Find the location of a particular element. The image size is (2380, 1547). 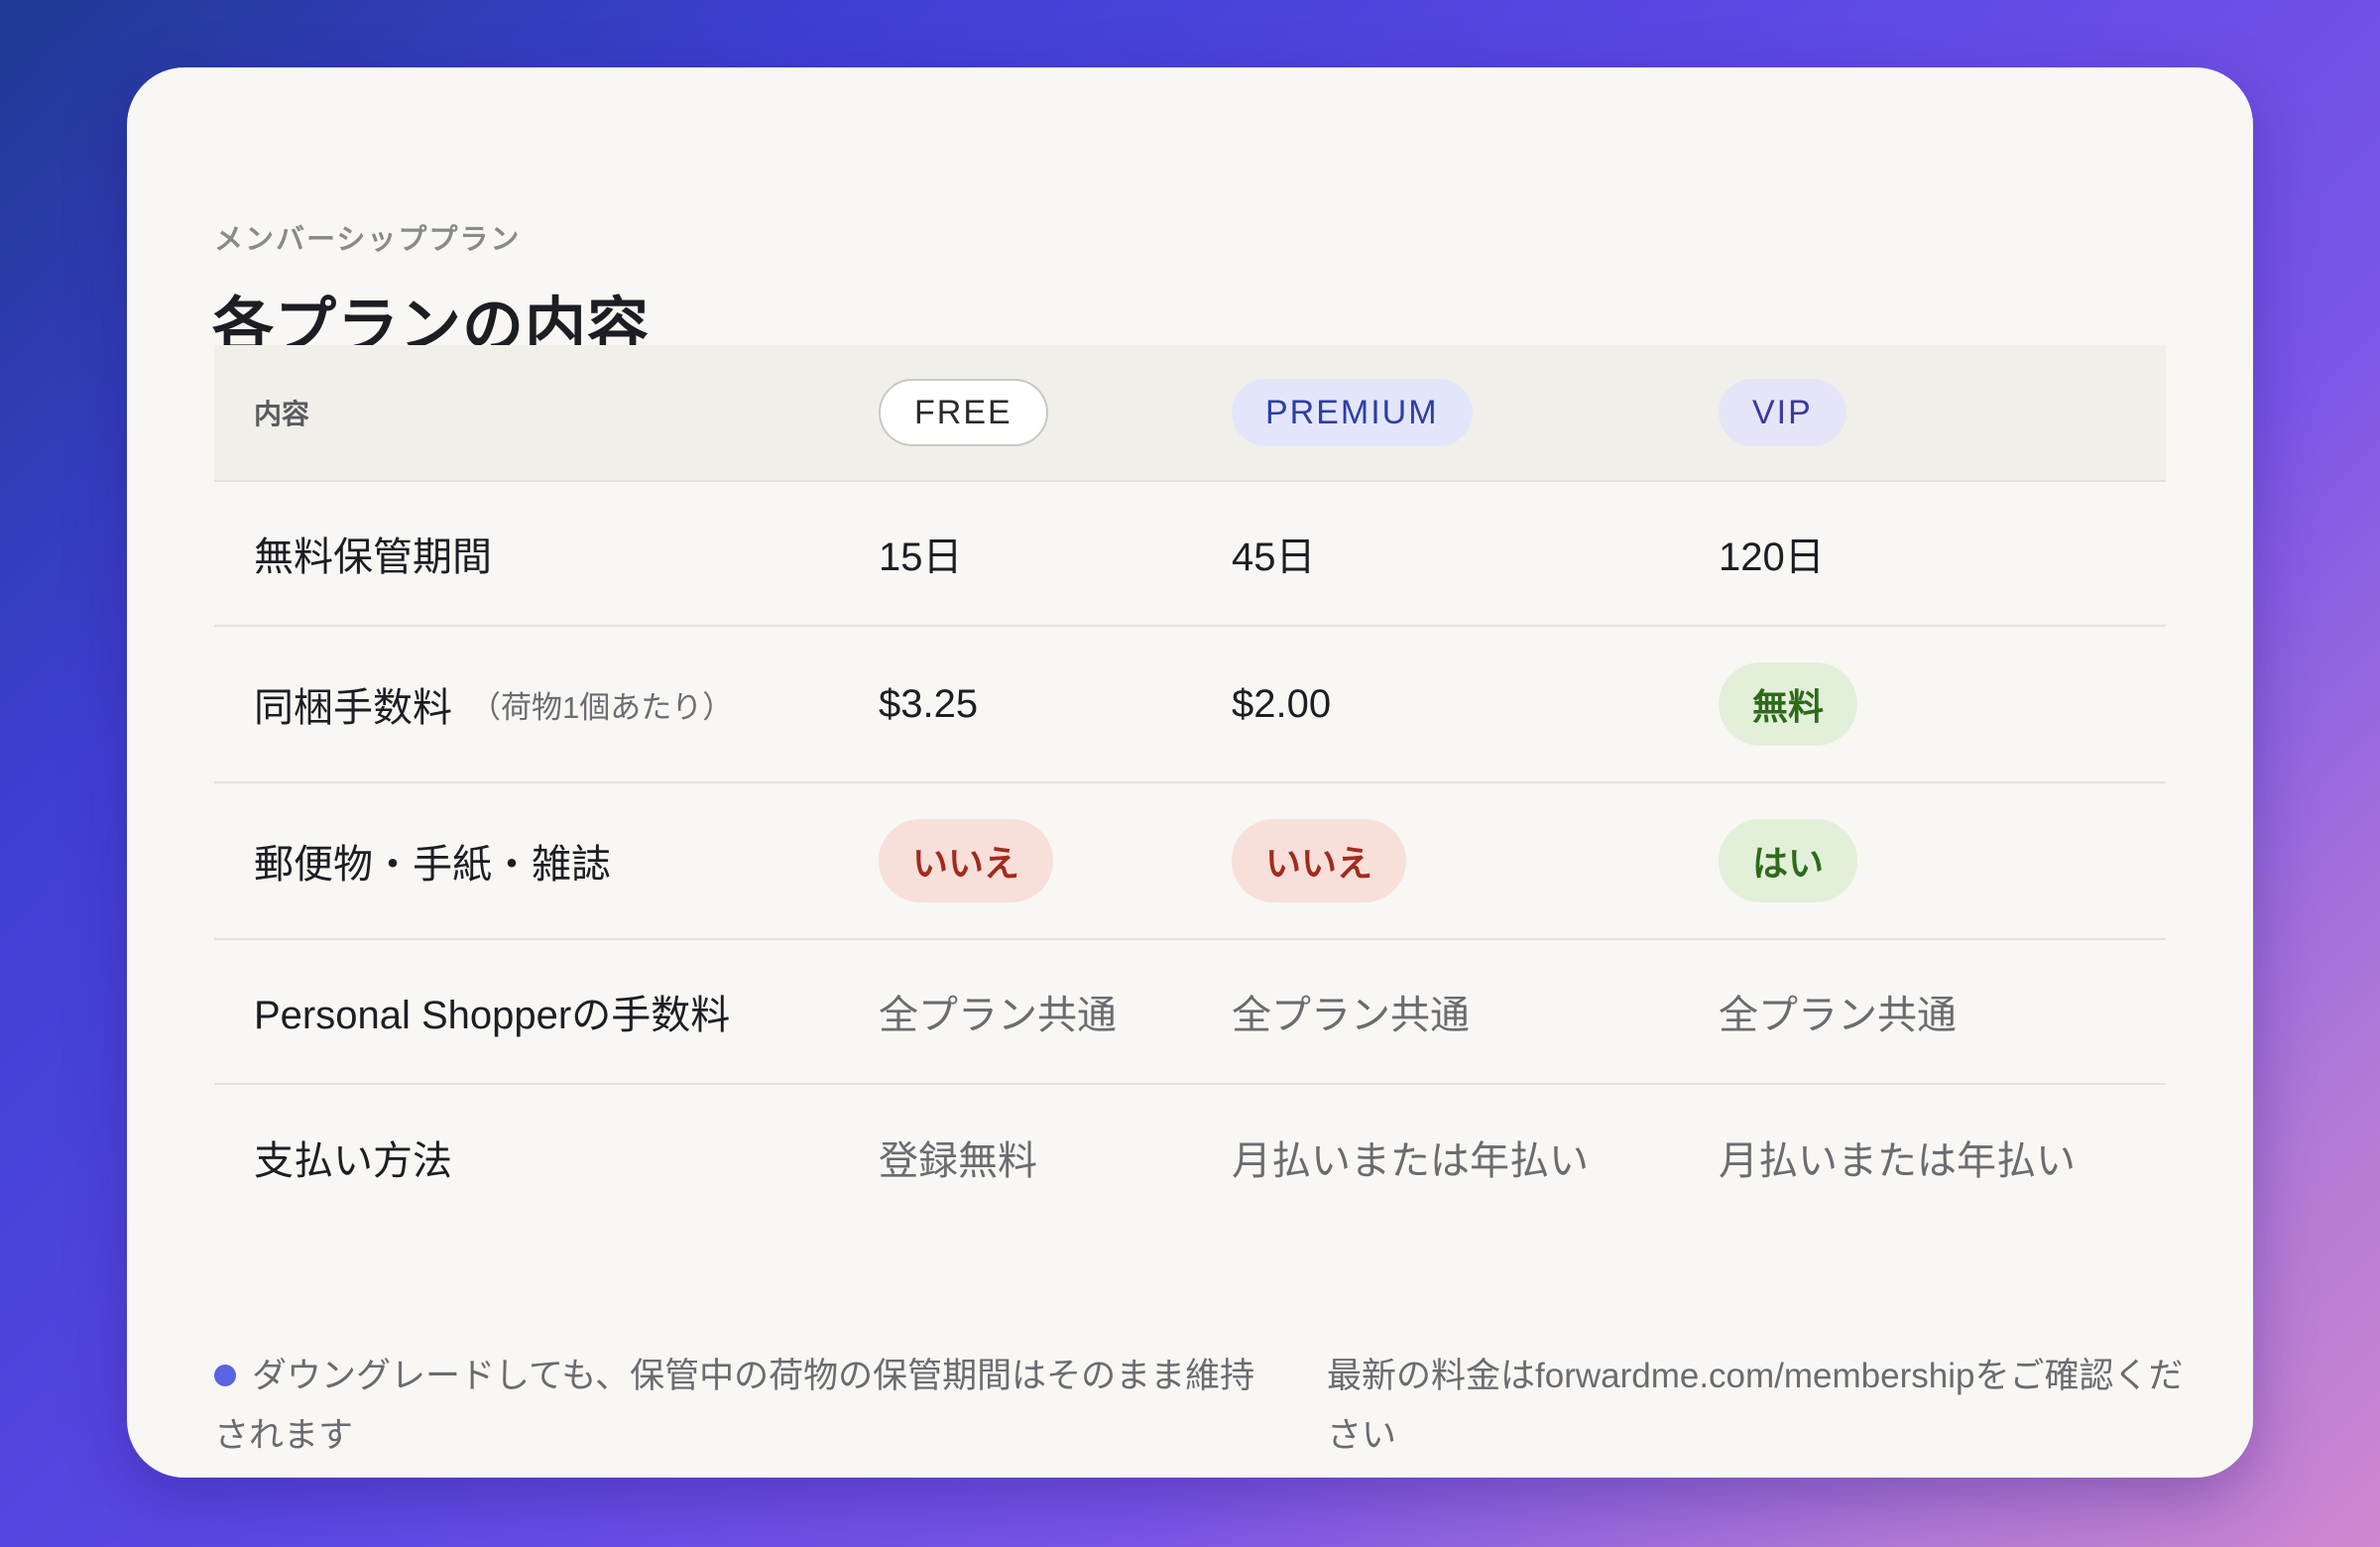

value-cell-vip: 120日 is located at coordinates (1942, 553).